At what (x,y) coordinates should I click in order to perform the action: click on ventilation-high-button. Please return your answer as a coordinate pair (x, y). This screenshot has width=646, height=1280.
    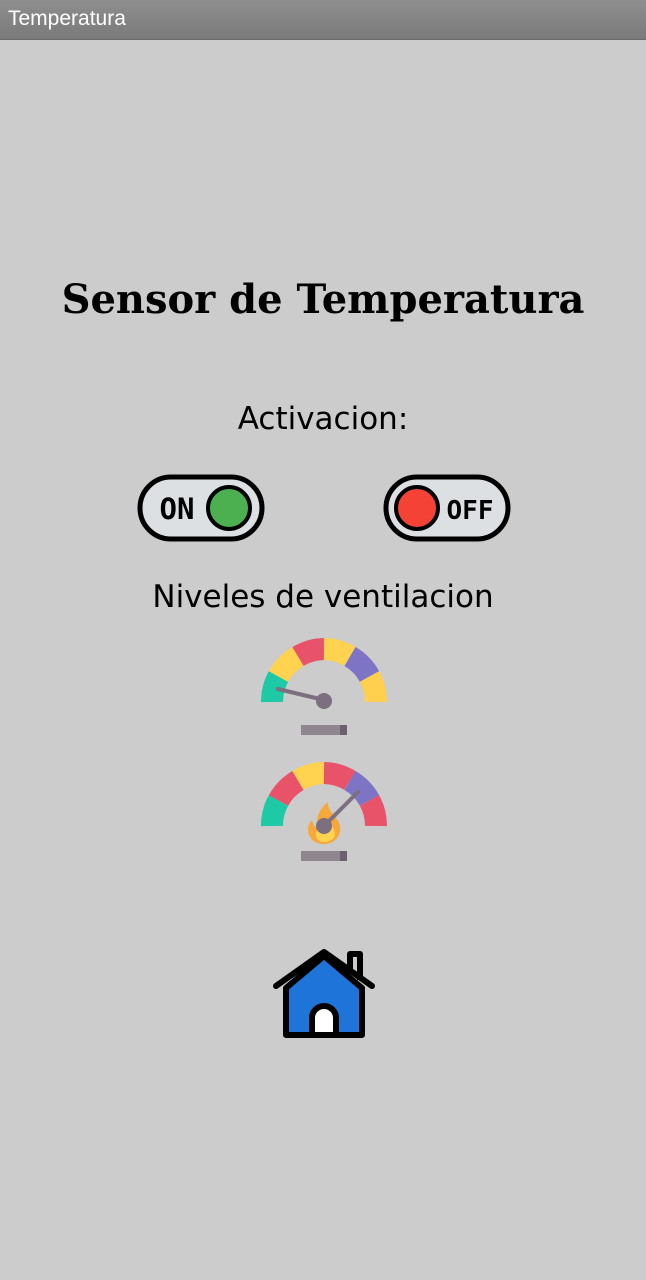
    Looking at the image, I should click on (324, 814).